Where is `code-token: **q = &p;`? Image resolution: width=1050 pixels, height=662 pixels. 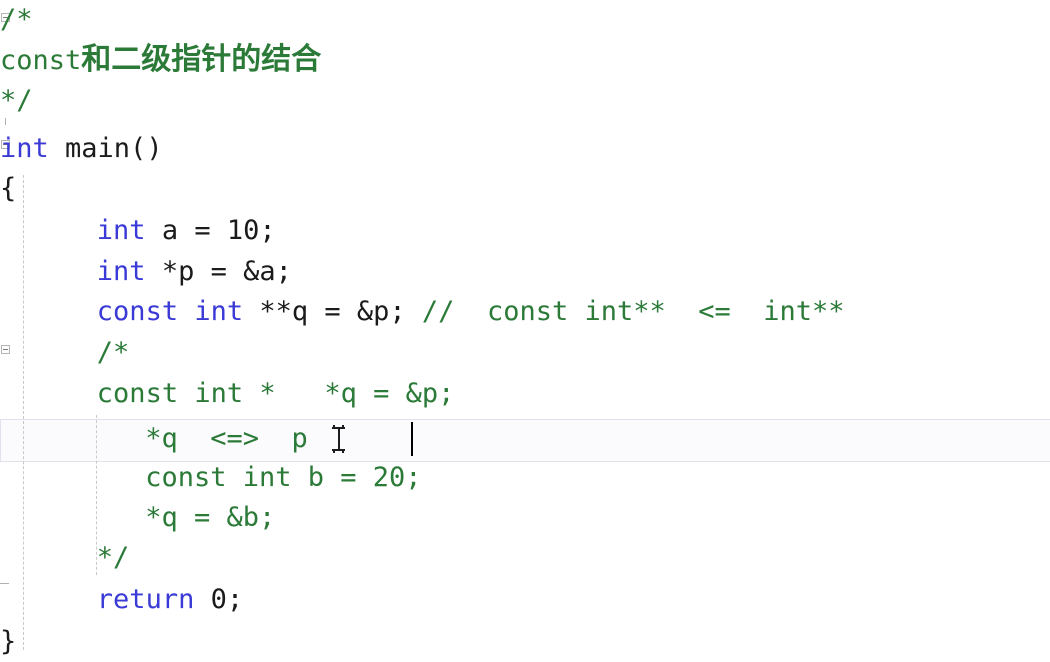
code-token: **q = &p; is located at coordinates (332, 311).